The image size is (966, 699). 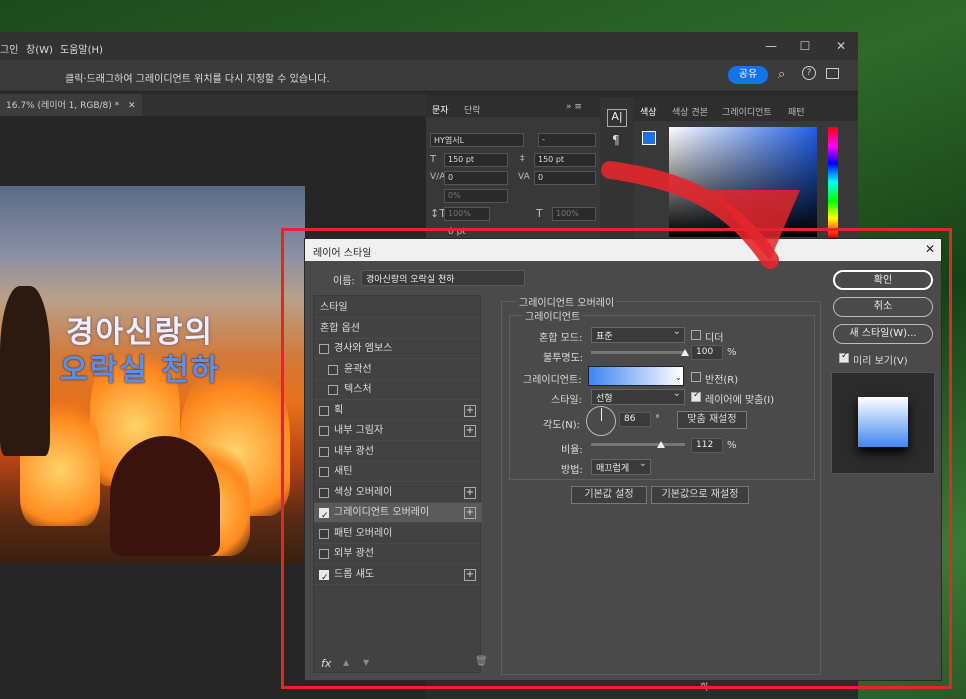 What do you see at coordinates (638, 396) in the screenshot?
I see `style-select: 선형` at bounding box center [638, 396].